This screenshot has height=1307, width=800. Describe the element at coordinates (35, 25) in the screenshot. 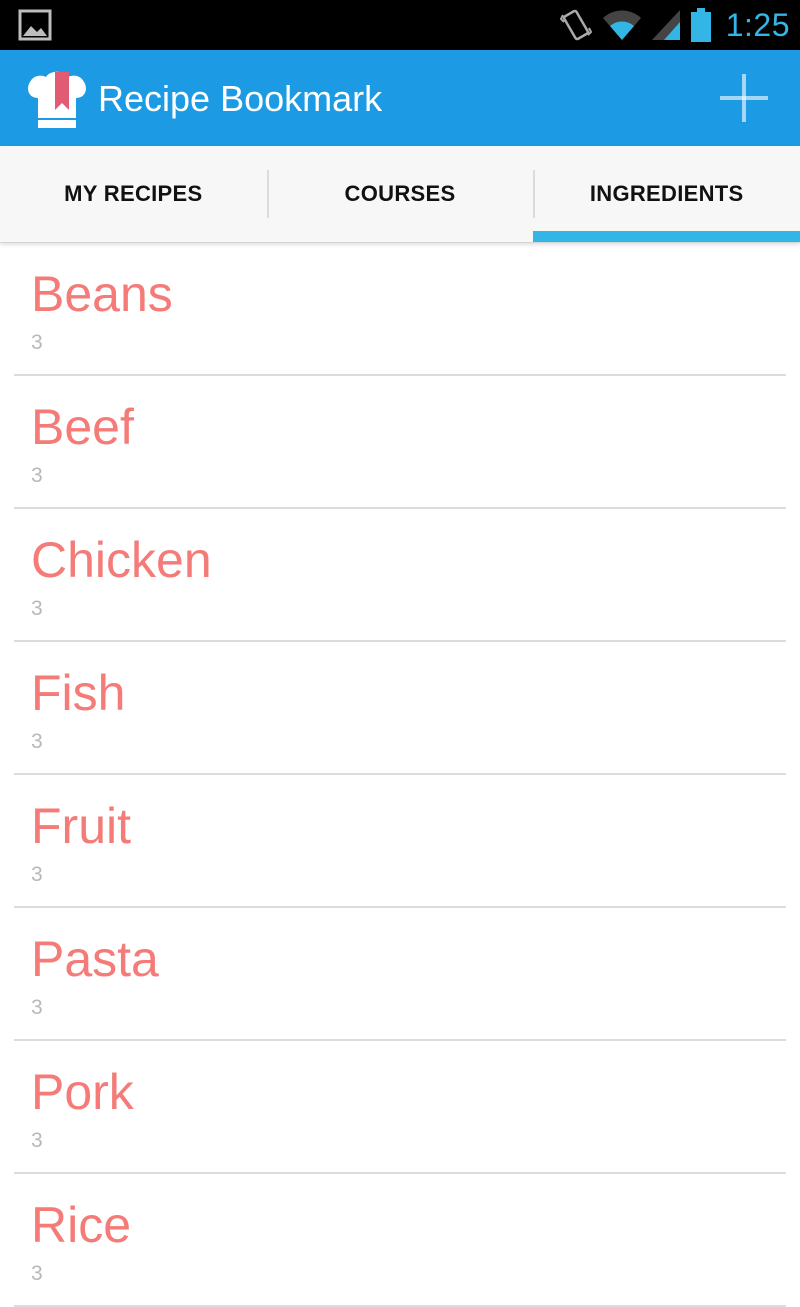

I see `gallery-notification-icon` at that location.